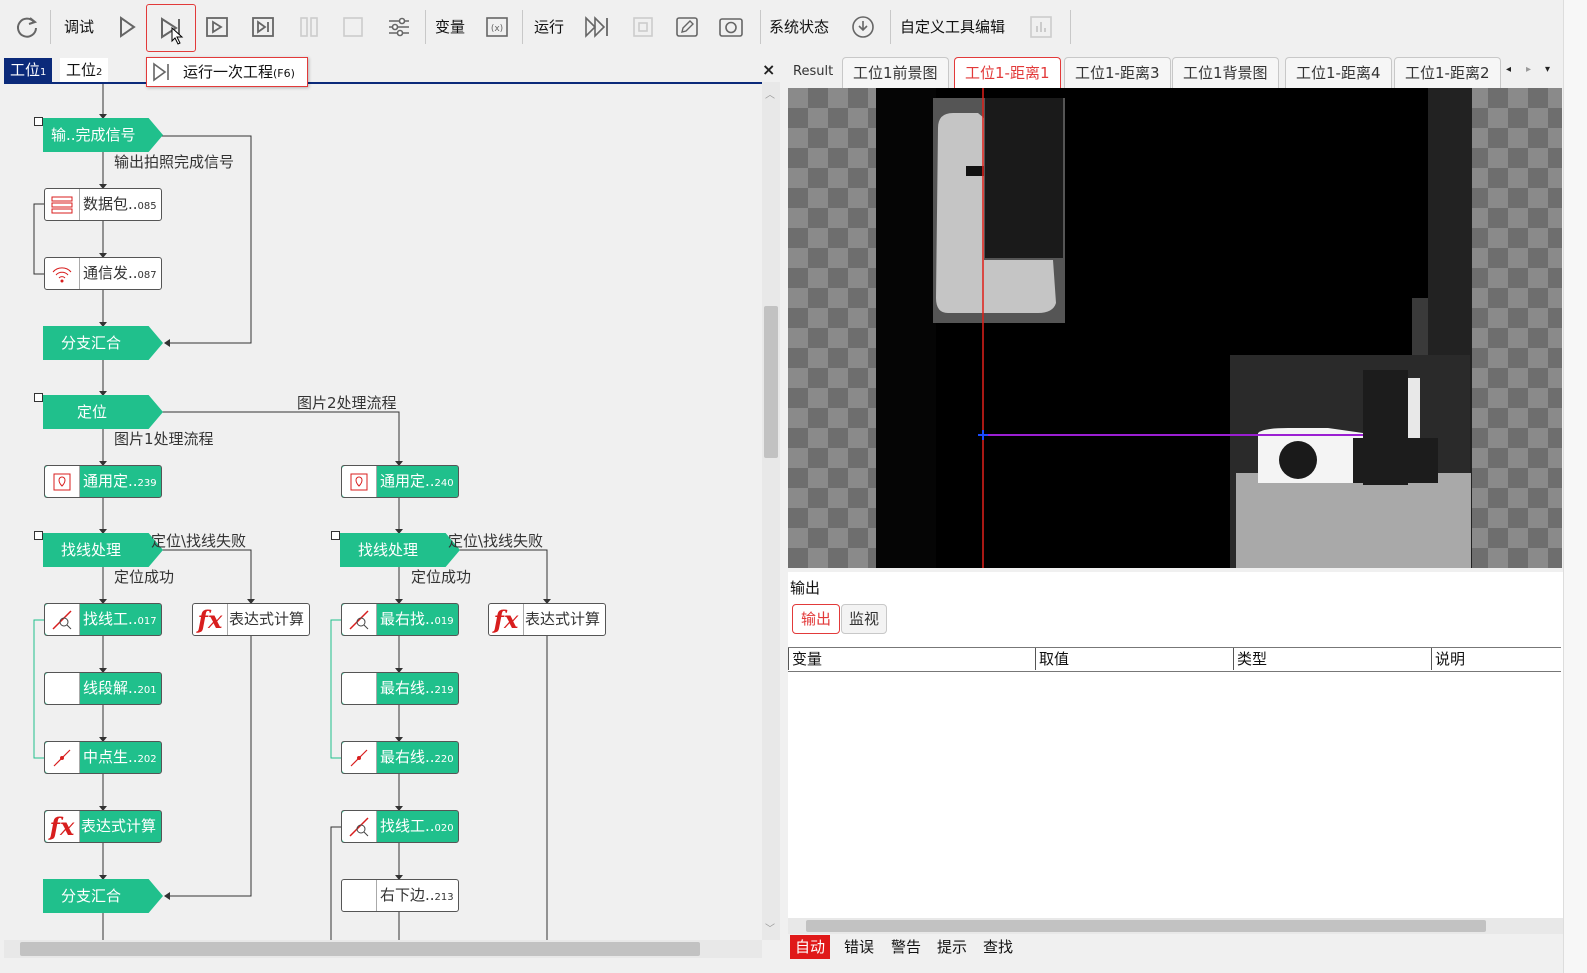  What do you see at coordinates (1338, 72) in the screenshot?
I see `tab-distance-4: 工位1-距离4` at bounding box center [1338, 72].